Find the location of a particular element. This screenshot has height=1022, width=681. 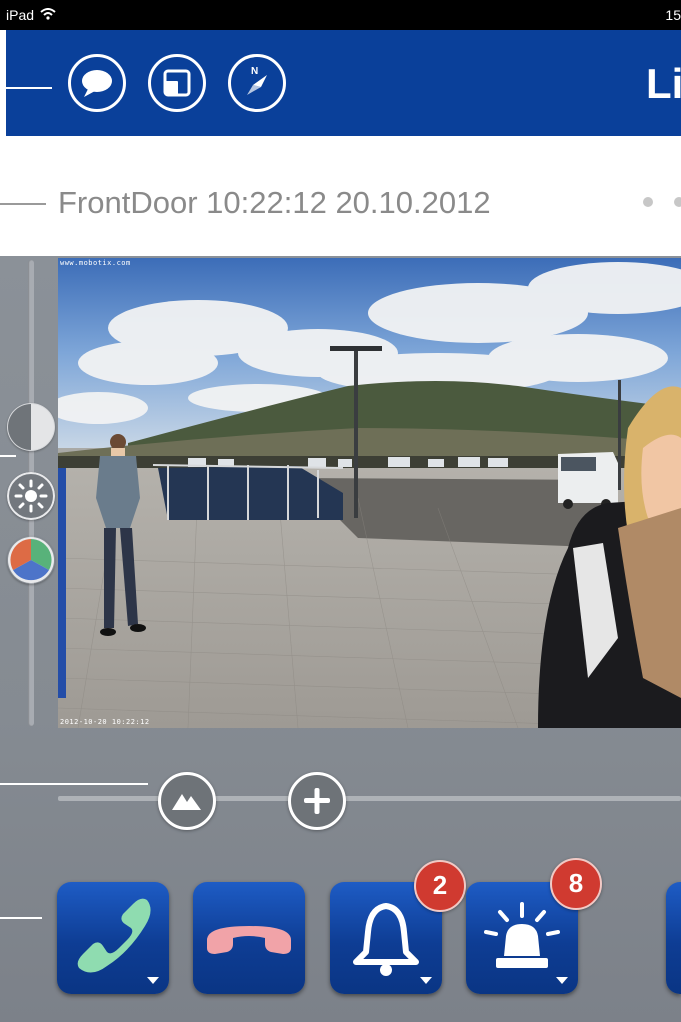

color-button is located at coordinates (31, 560).